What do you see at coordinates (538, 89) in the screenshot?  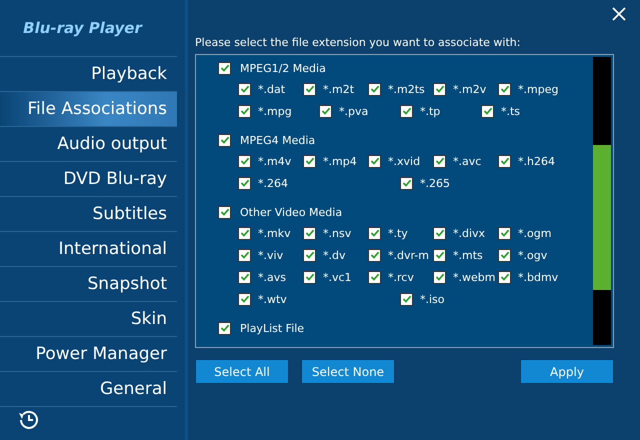 I see `extension-label: *.mpeg` at bounding box center [538, 89].